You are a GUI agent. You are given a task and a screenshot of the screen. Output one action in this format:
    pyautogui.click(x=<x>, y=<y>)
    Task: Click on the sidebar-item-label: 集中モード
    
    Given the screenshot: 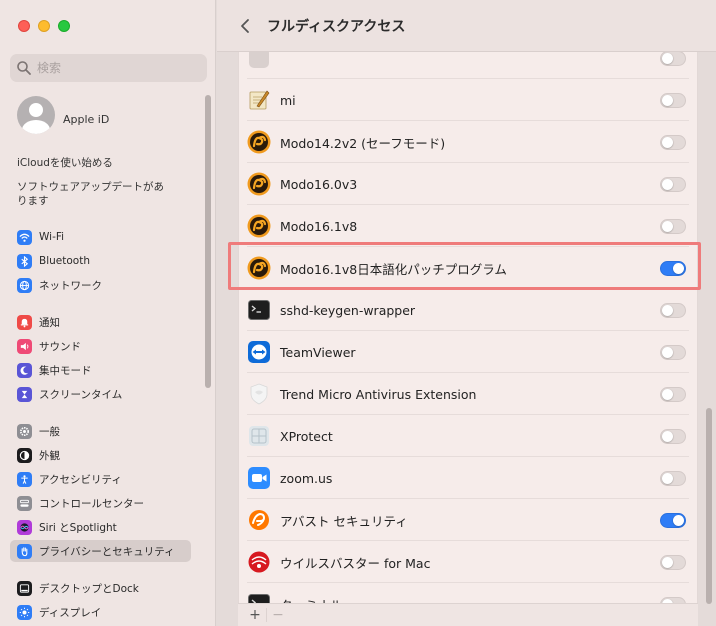 What is the action you would take?
    pyautogui.click(x=65, y=370)
    